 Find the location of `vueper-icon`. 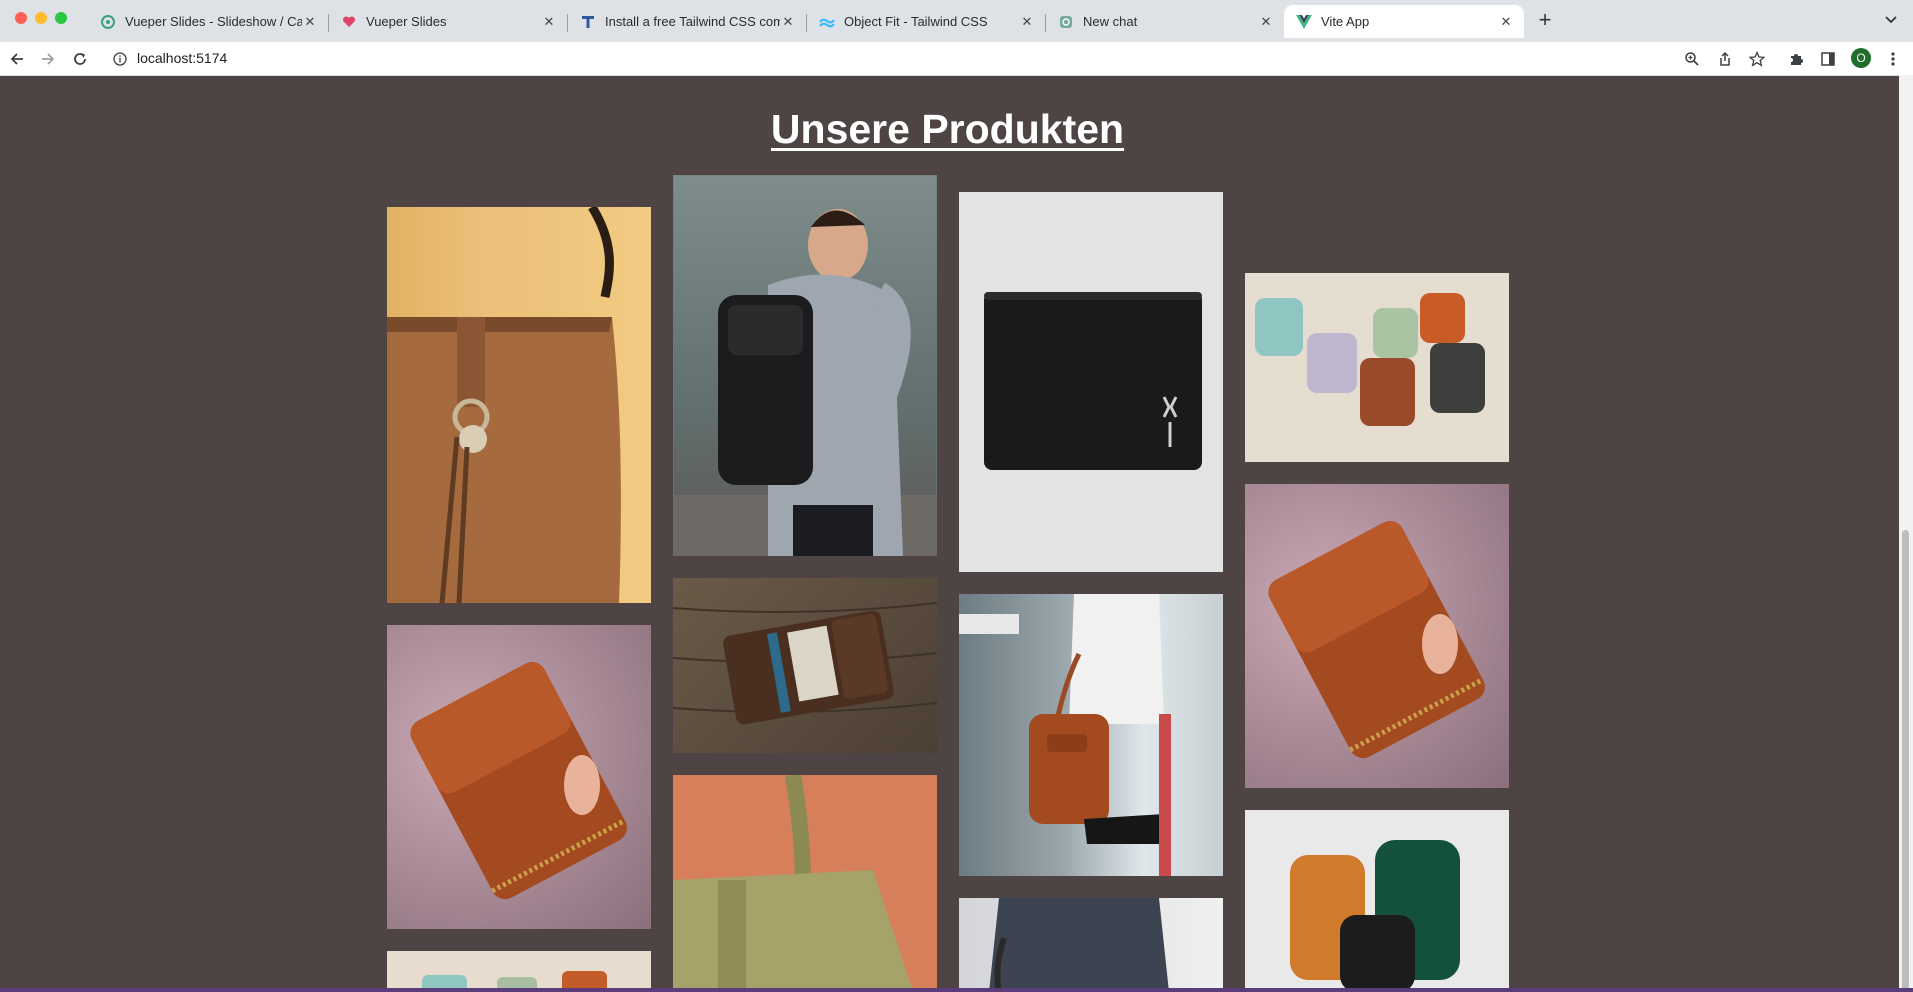

vueper-icon is located at coordinates (108, 22).